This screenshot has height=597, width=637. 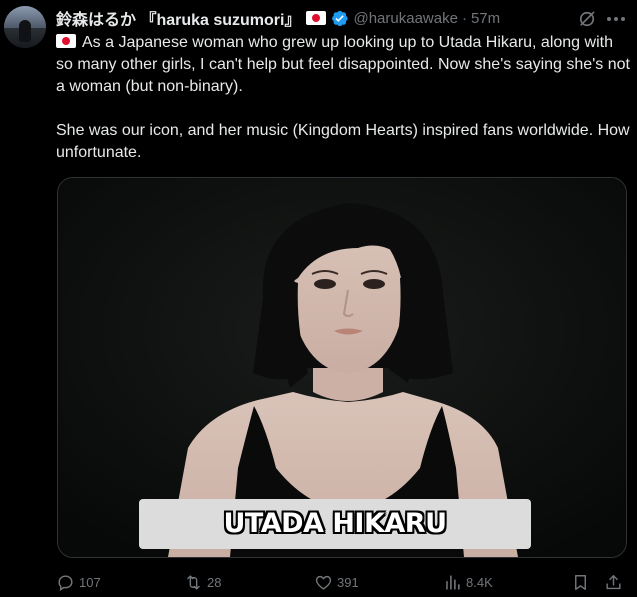 I want to click on like-button: 391, so click(x=336, y=582).